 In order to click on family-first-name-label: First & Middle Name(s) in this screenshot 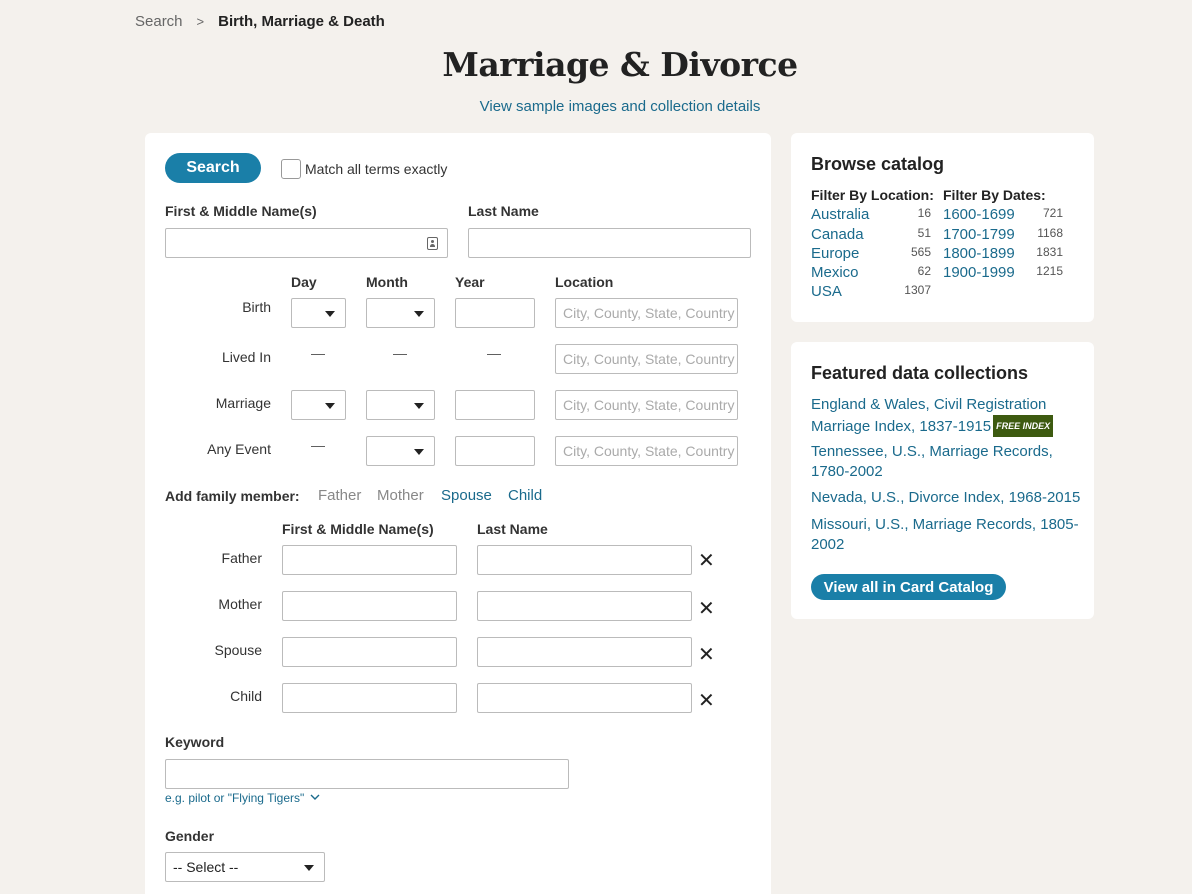, I will do `click(358, 529)`.